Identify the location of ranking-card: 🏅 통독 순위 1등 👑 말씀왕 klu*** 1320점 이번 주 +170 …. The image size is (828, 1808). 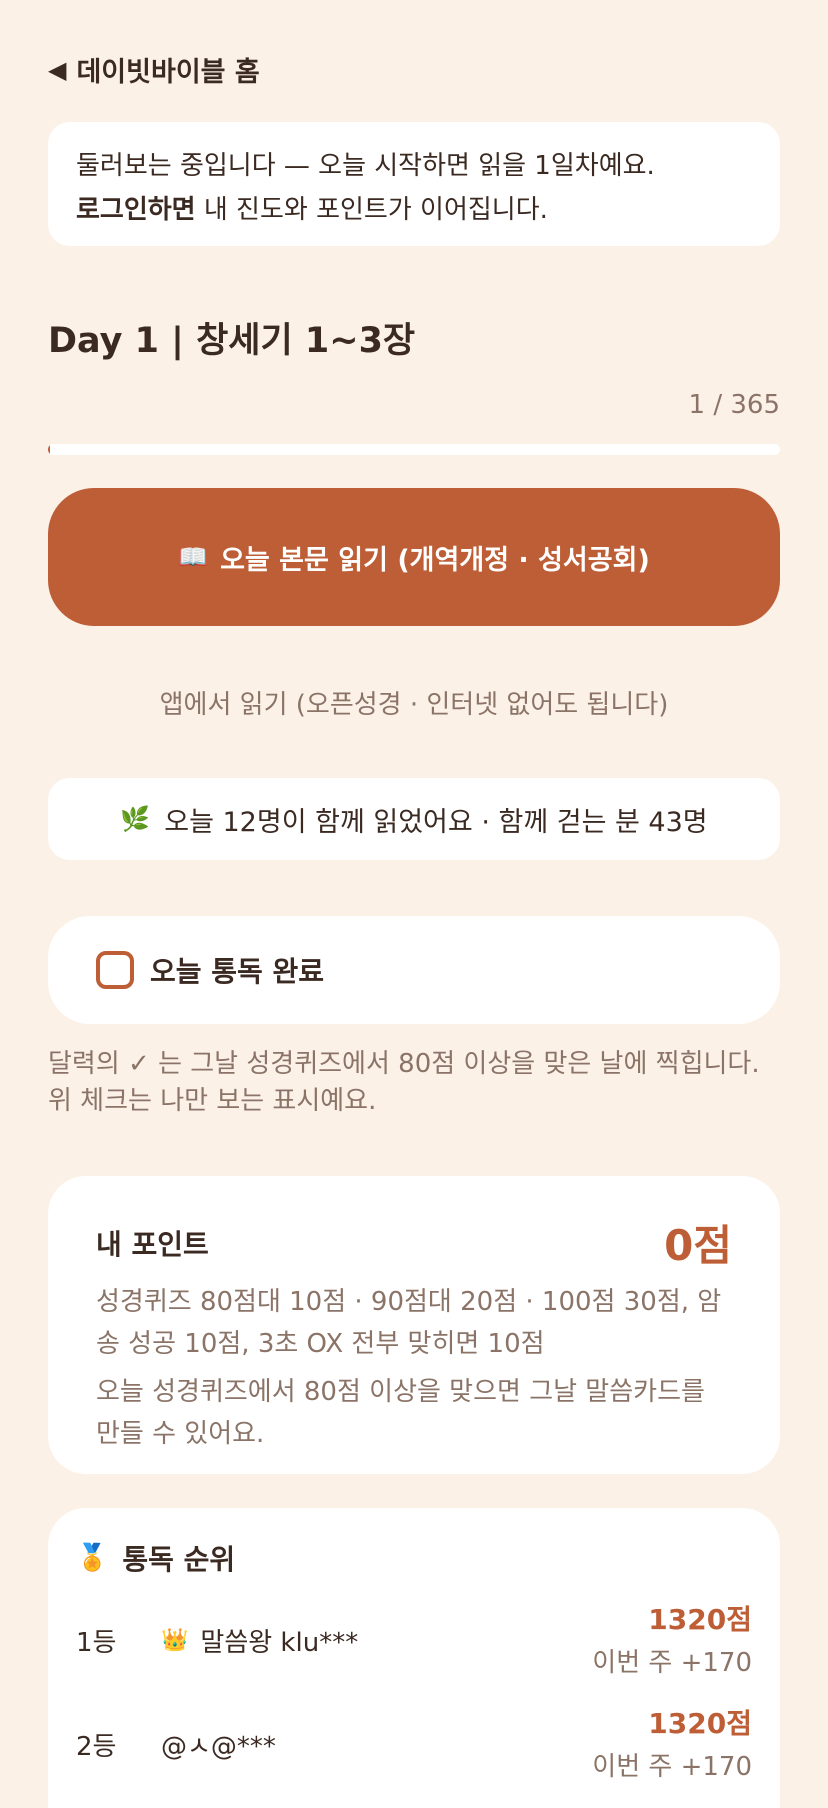
(414, 1658).